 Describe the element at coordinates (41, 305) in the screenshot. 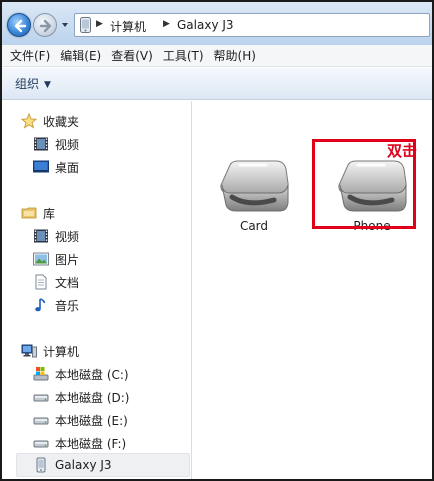

I see `music-note-icon` at that location.